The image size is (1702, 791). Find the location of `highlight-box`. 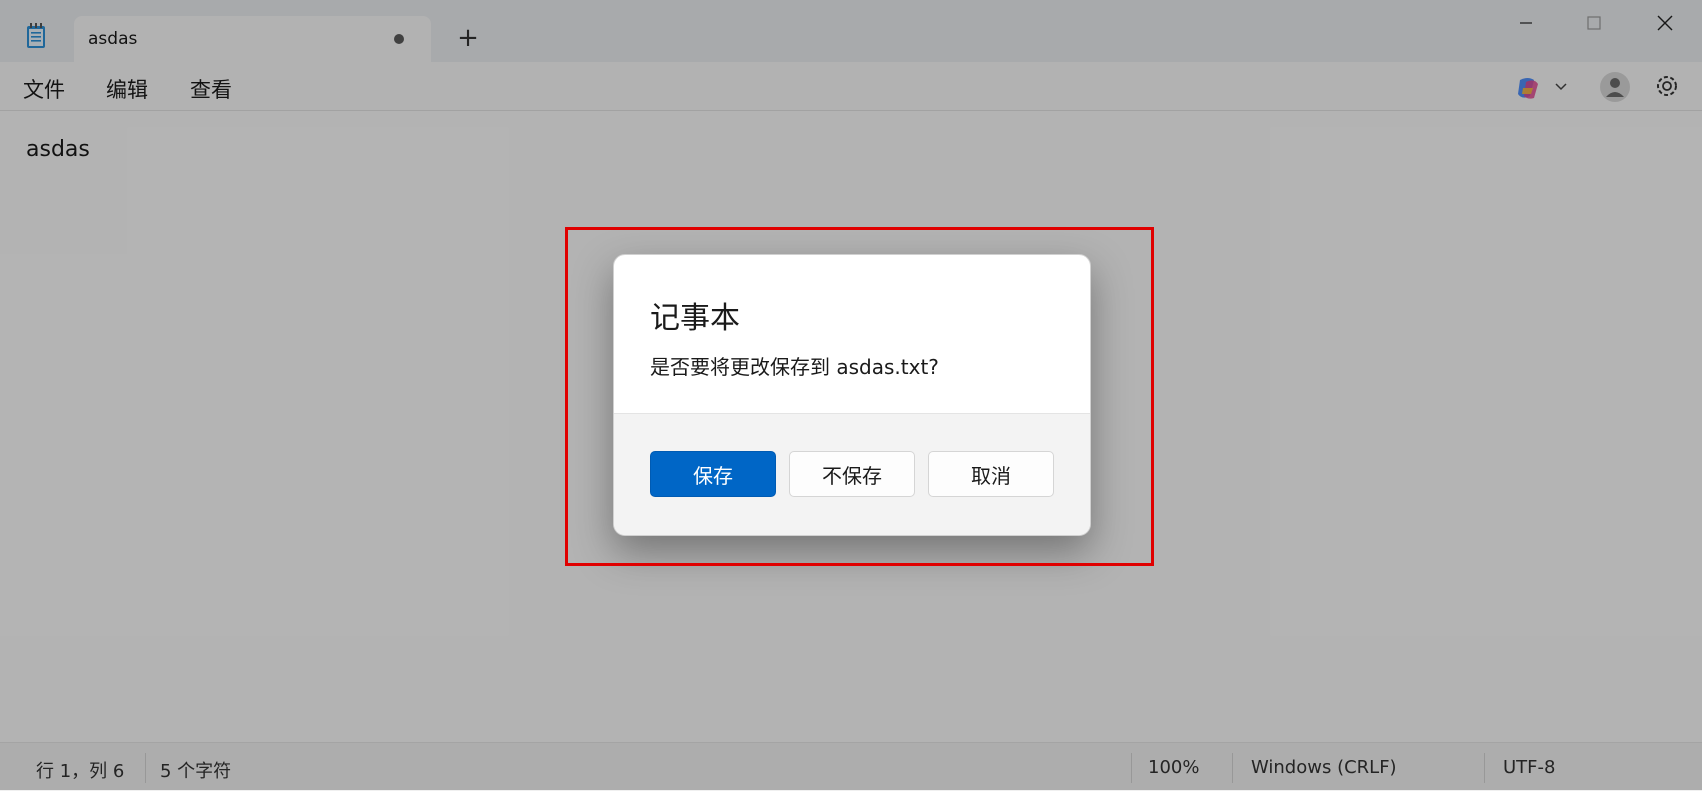

highlight-box is located at coordinates (859, 396).